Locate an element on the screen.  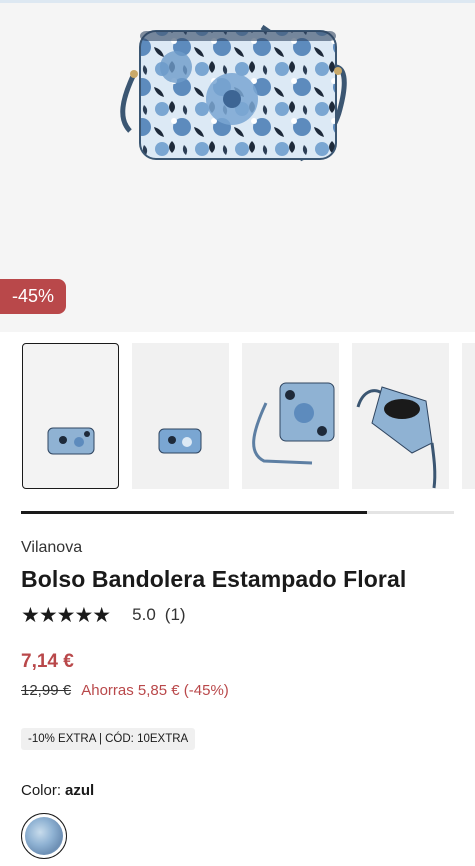
product-title: Bolso Bandolera Estampado Floral is located at coordinates (214, 579).